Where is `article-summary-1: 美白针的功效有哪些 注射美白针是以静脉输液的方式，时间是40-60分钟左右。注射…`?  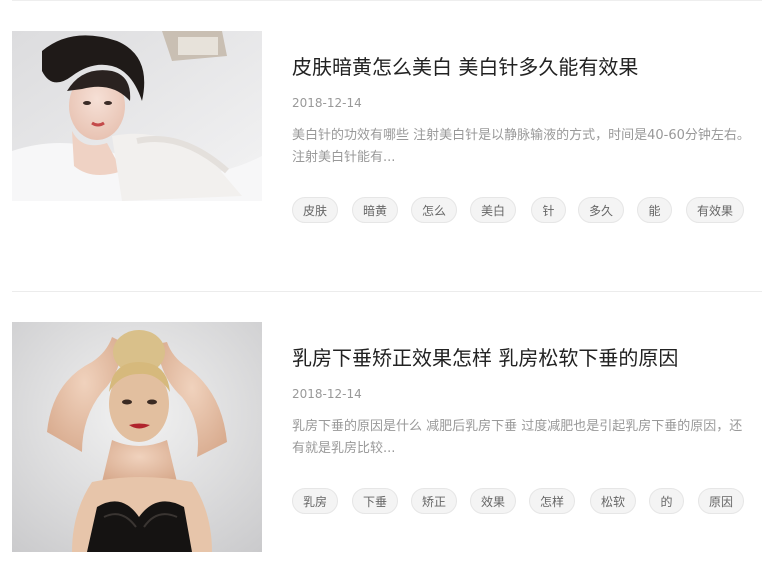
article-summary-1: 美白针的功效有哪些 注射美白针是以静脉输液的方式，时间是40-60分钟左右。注射… is located at coordinates (521, 146).